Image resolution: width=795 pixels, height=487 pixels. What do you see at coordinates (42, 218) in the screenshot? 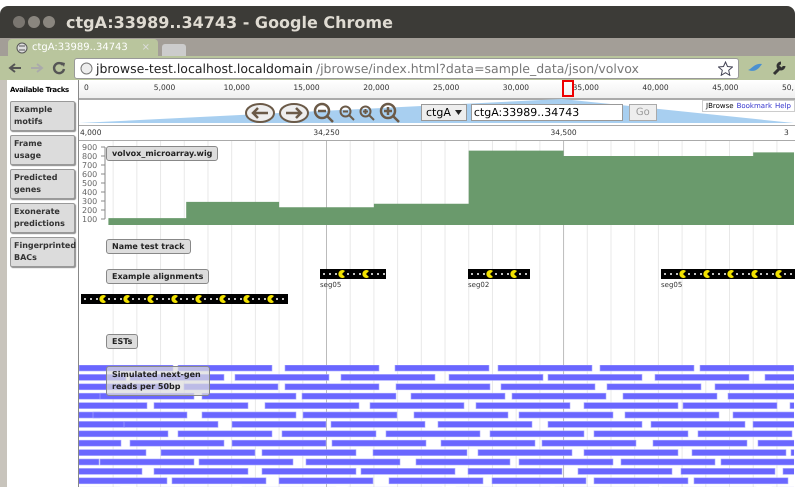
I see `track-button: Exonerate predictions` at bounding box center [42, 218].